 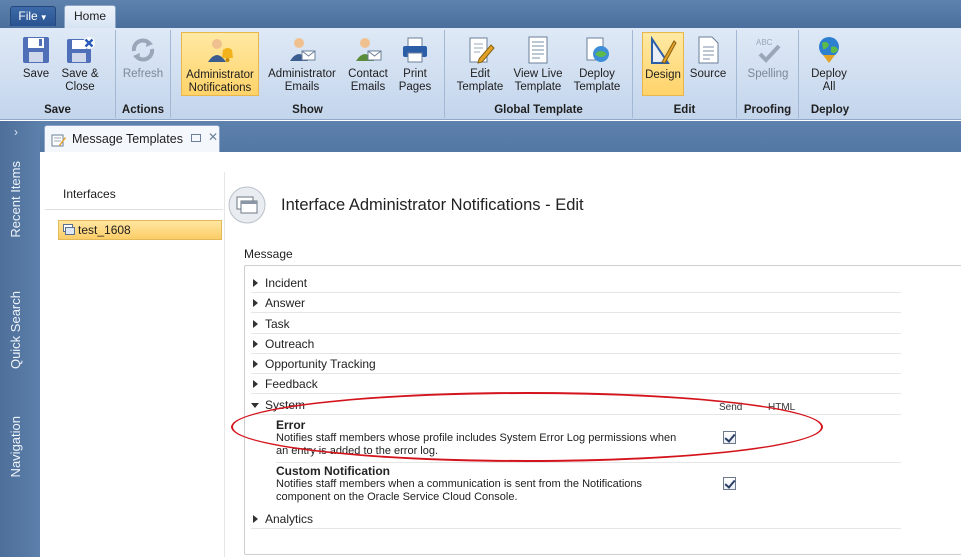 I want to click on administrator-emails-button: Administrator Emails, so click(x=302, y=64).